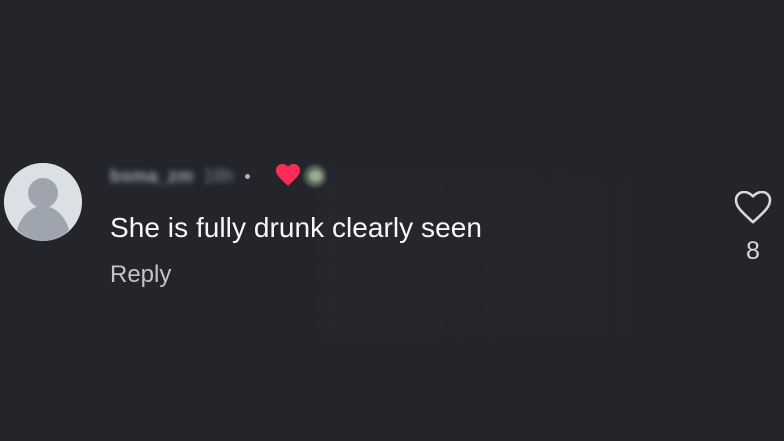 This screenshot has height=441, width=784. I want to click on comment-meta: bsma_zm 18h, so click(218, 176).